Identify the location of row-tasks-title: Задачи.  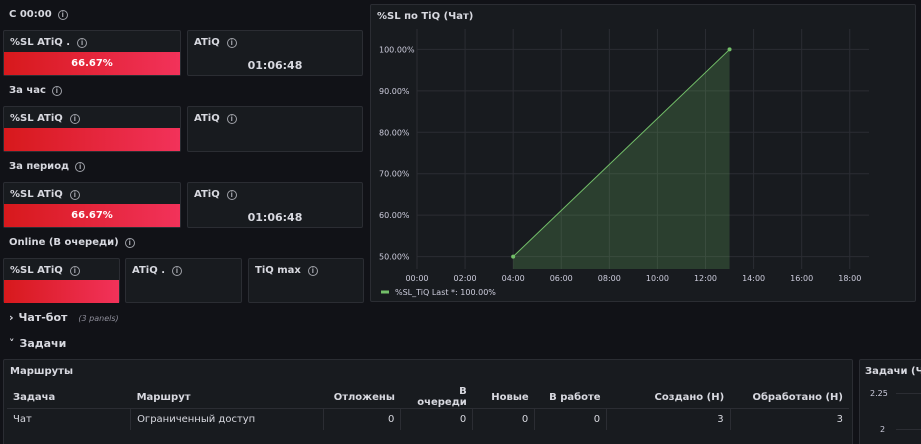
(43, 343).